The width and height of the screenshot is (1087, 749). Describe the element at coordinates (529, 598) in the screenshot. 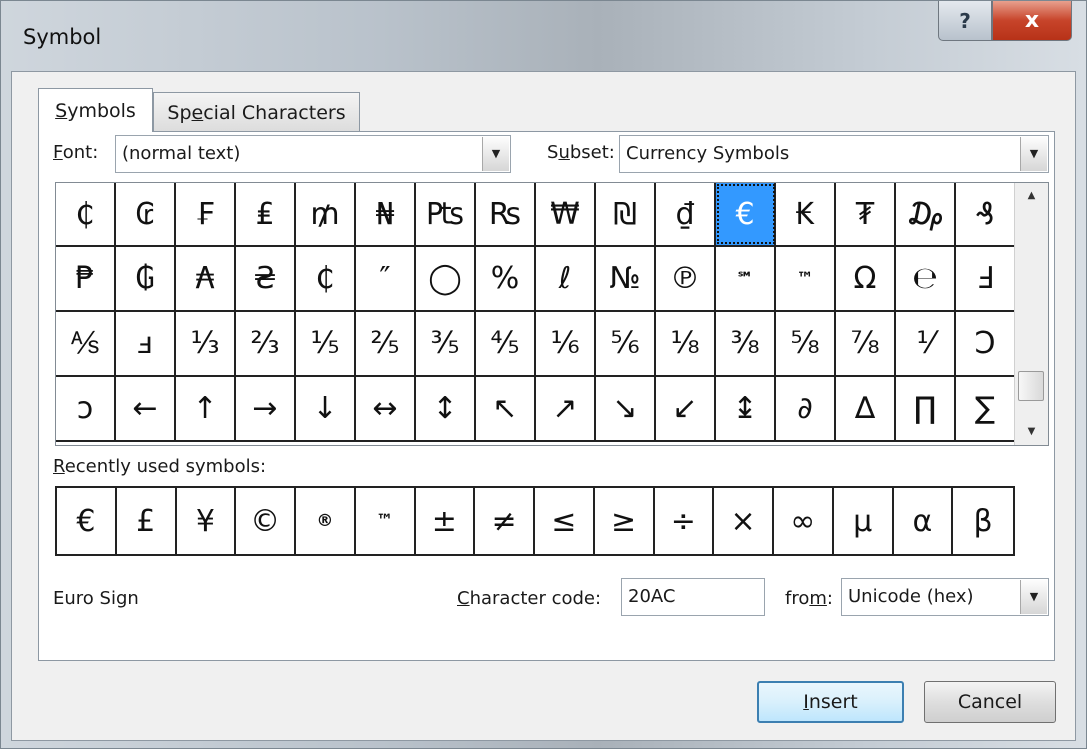

I see `character-code-label: Character code:` at that location.